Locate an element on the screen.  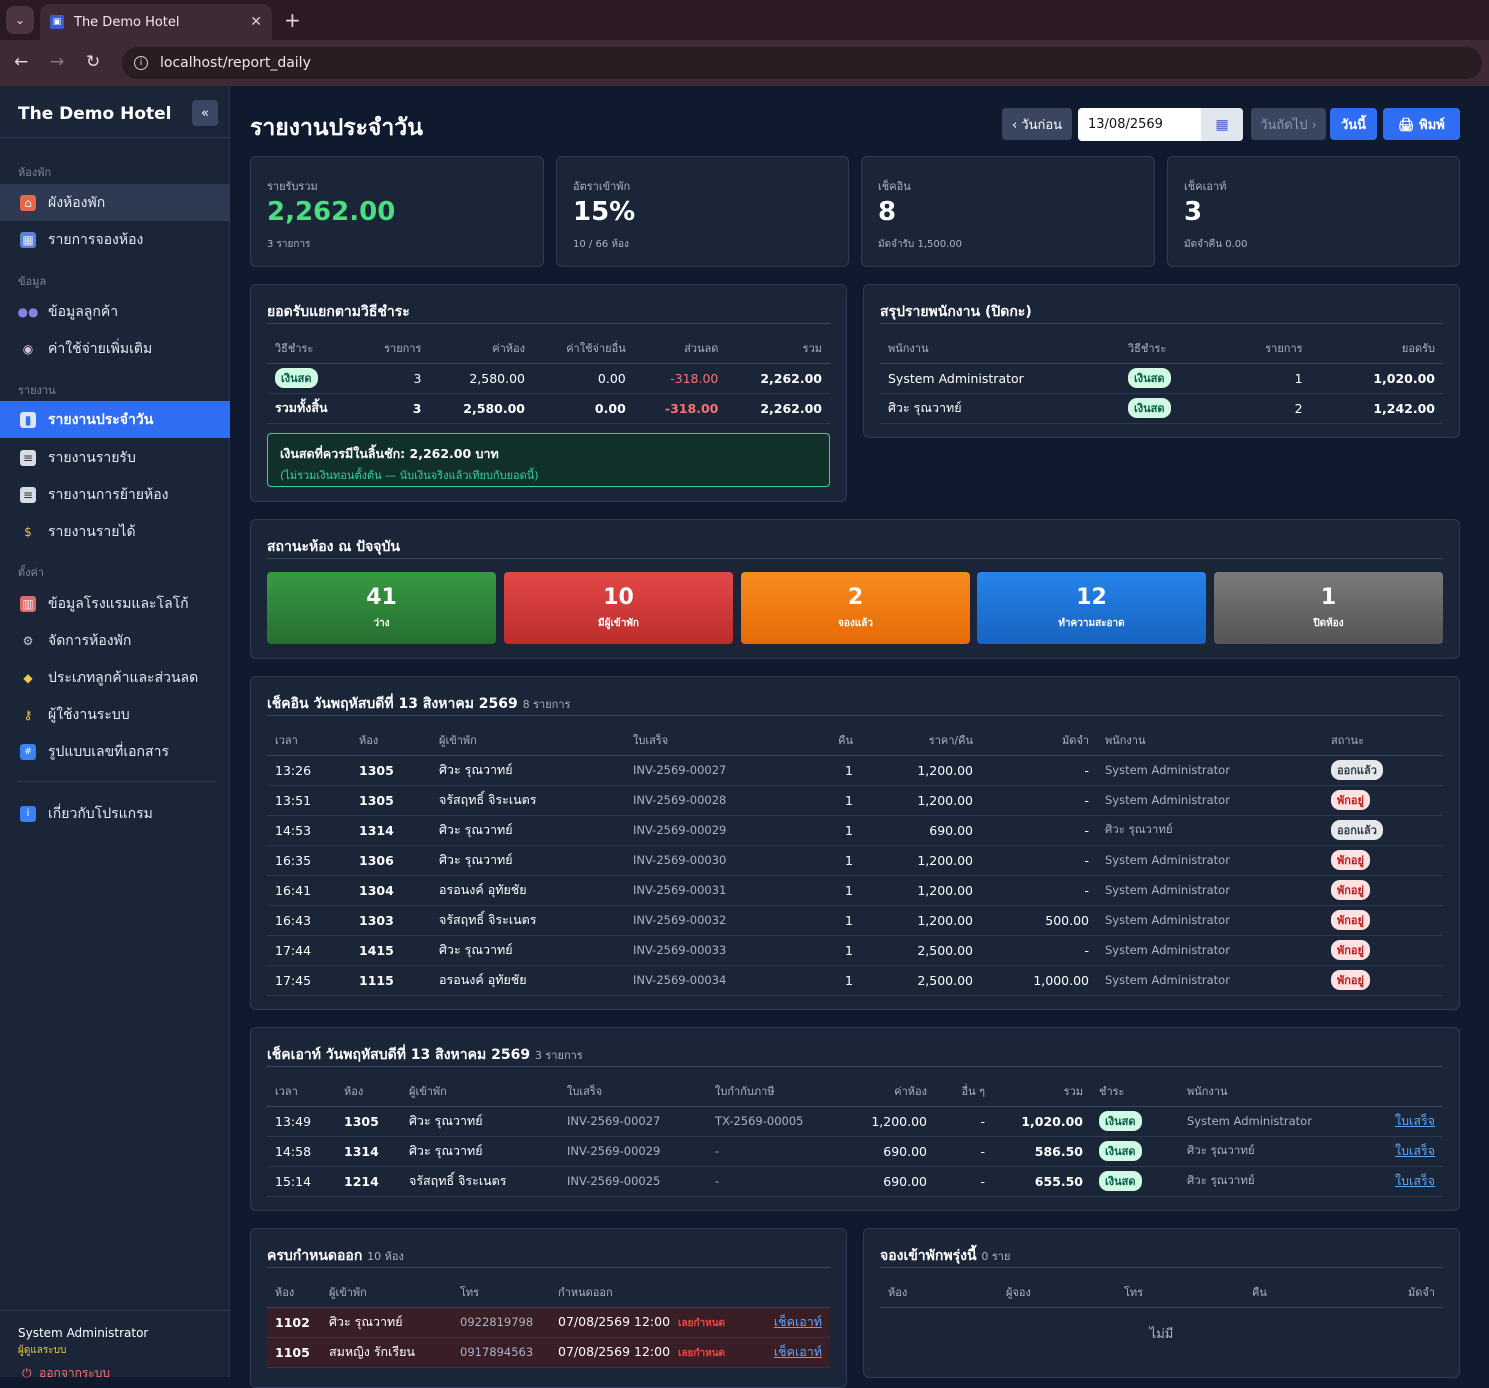
print-button: 🖨 พิมพ์ is located at coordinates (1421, 124).